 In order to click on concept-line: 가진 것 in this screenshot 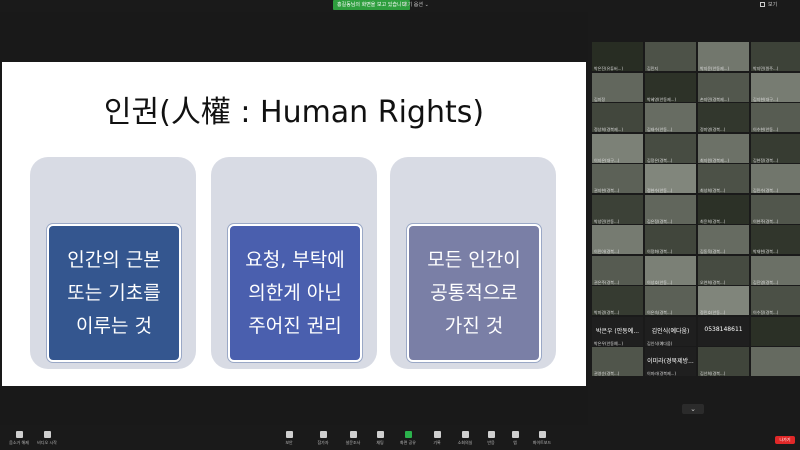, I will do `click(474, 325)`.